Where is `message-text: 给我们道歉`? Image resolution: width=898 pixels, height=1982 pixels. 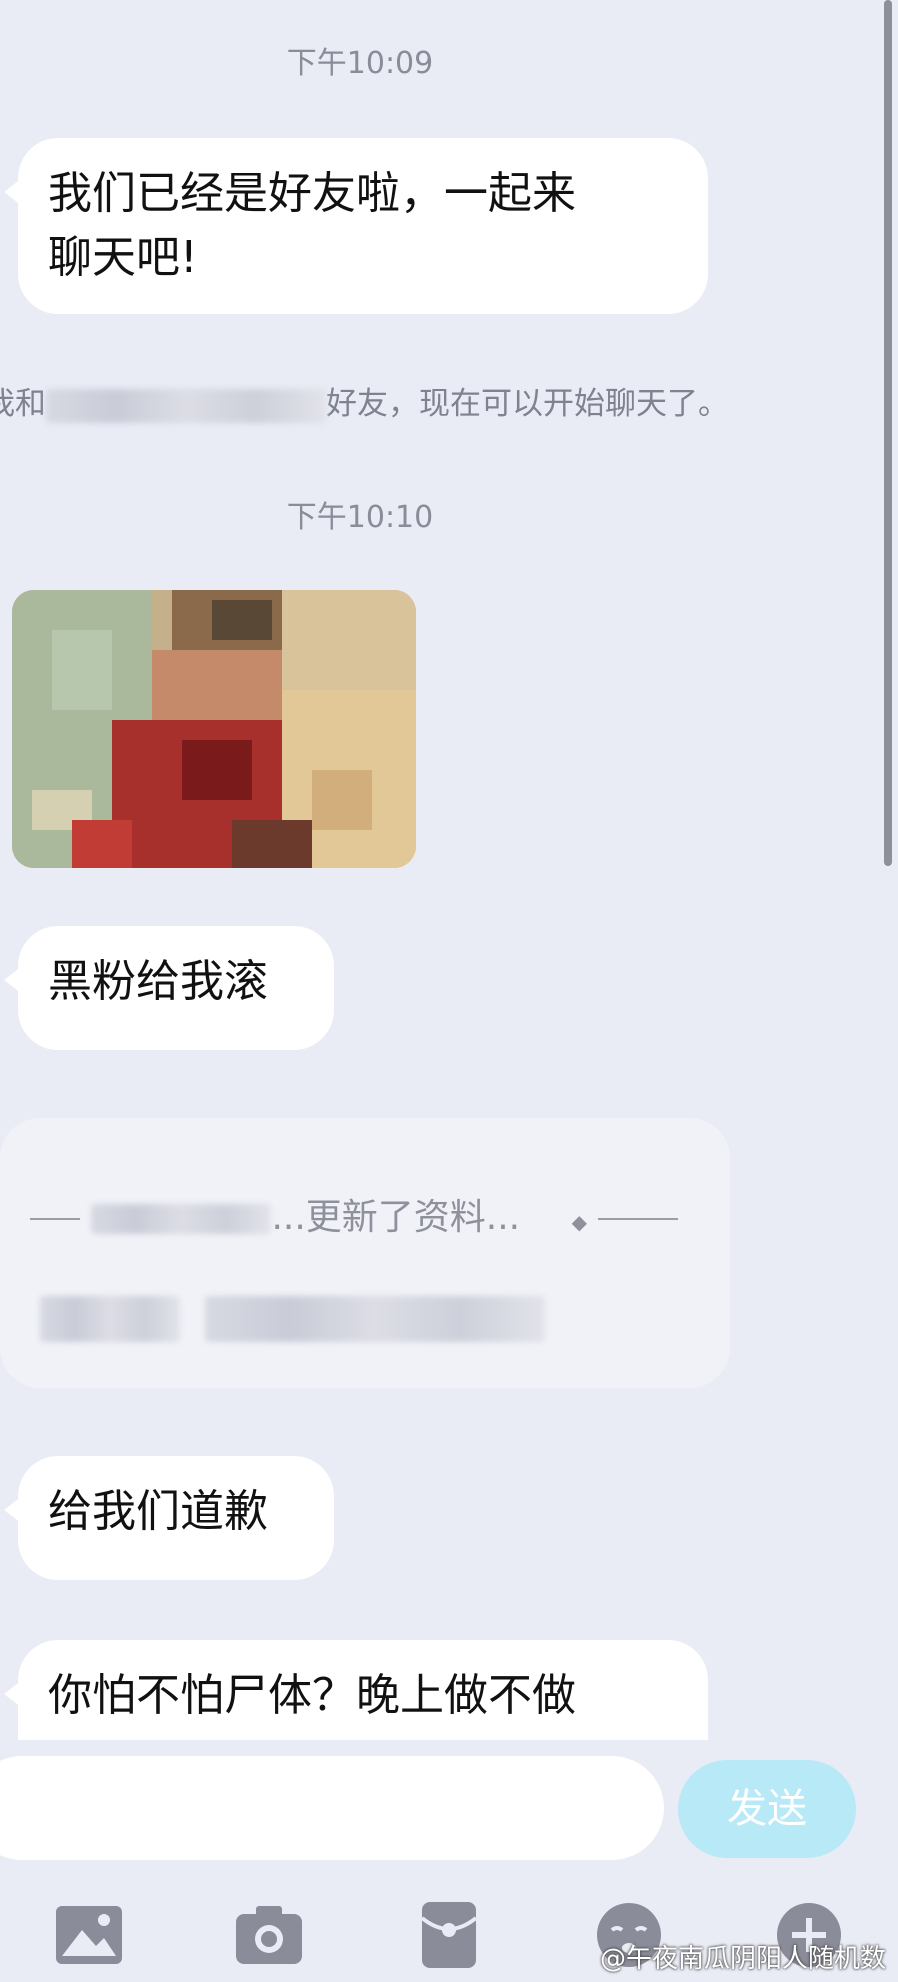 message-text: 给我们道歉 is located at coordinates (158, 1511).